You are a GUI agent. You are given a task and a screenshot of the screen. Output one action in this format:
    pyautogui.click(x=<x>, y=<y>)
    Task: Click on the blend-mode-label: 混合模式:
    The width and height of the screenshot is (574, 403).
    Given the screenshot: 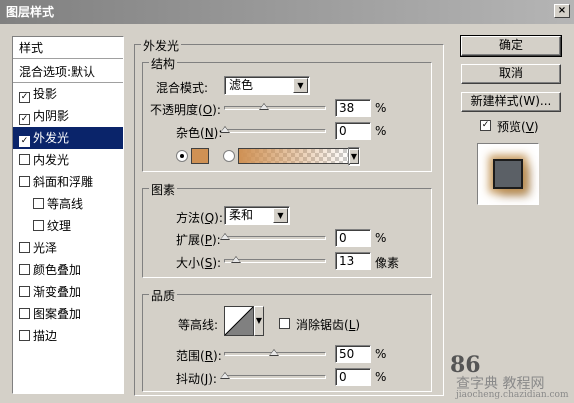 What is the action you would take?
    pyautogui.click(x=182, y=88)
    